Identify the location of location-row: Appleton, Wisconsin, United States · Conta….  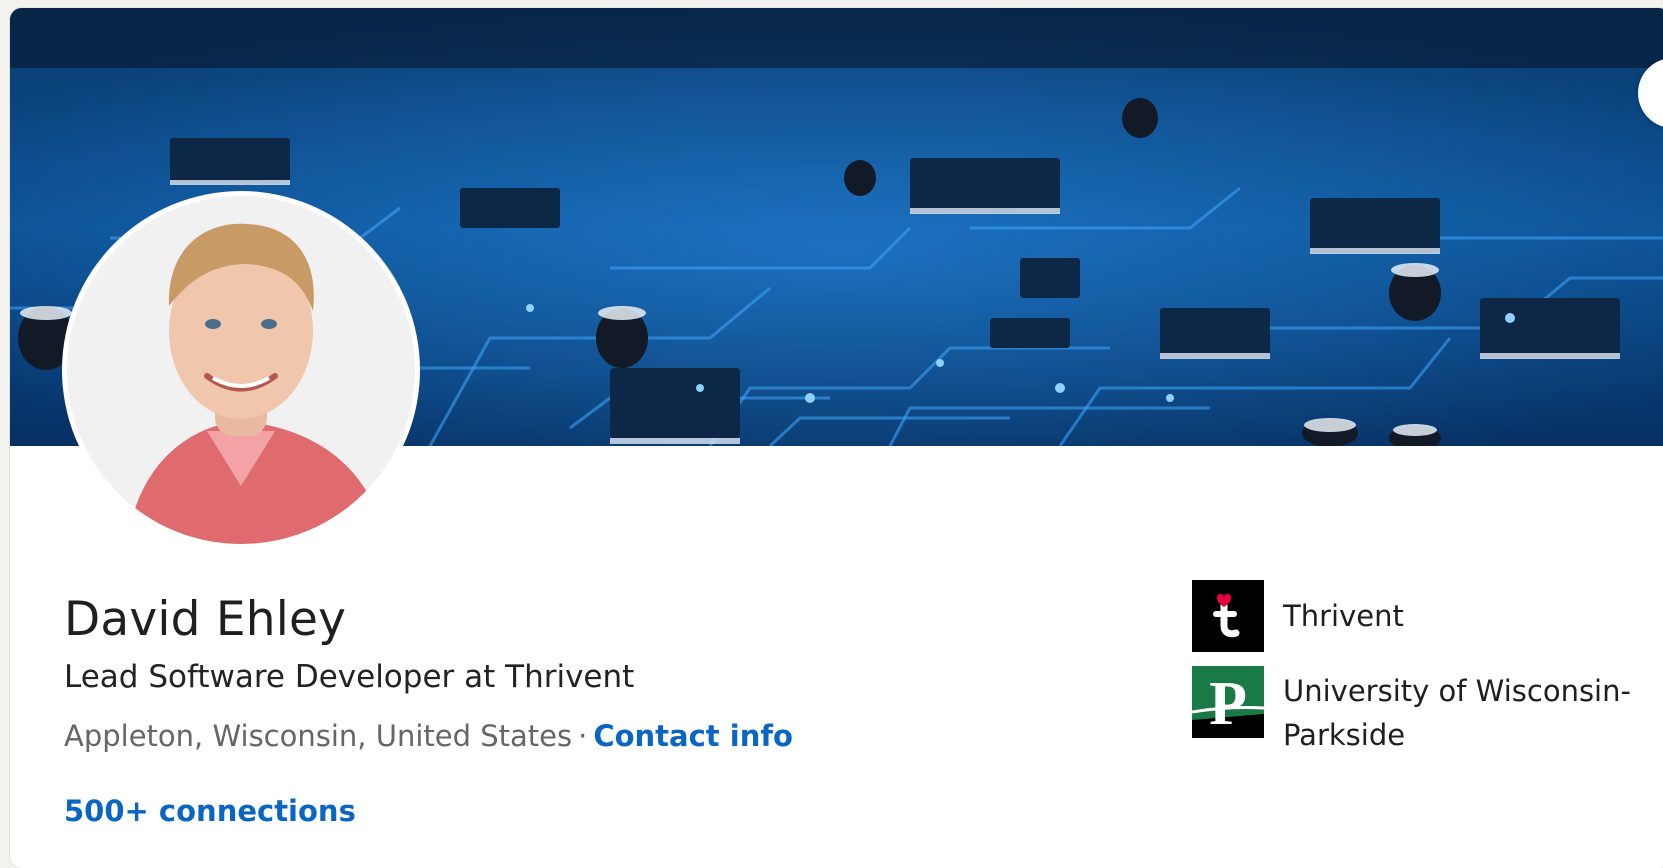
(428, 736).